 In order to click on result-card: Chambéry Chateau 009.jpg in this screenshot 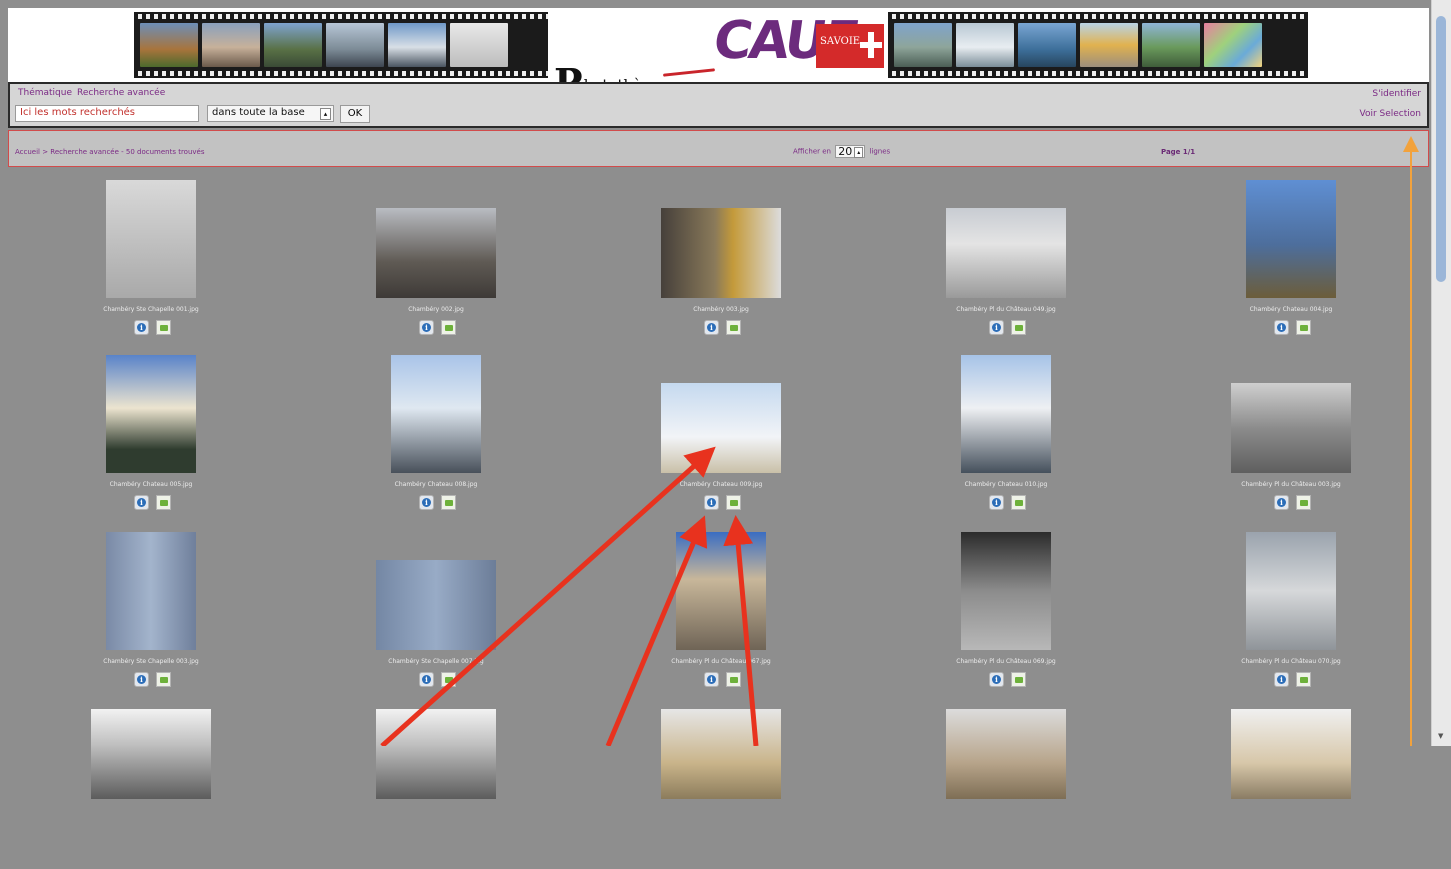, I will do `click(721, 429)`.